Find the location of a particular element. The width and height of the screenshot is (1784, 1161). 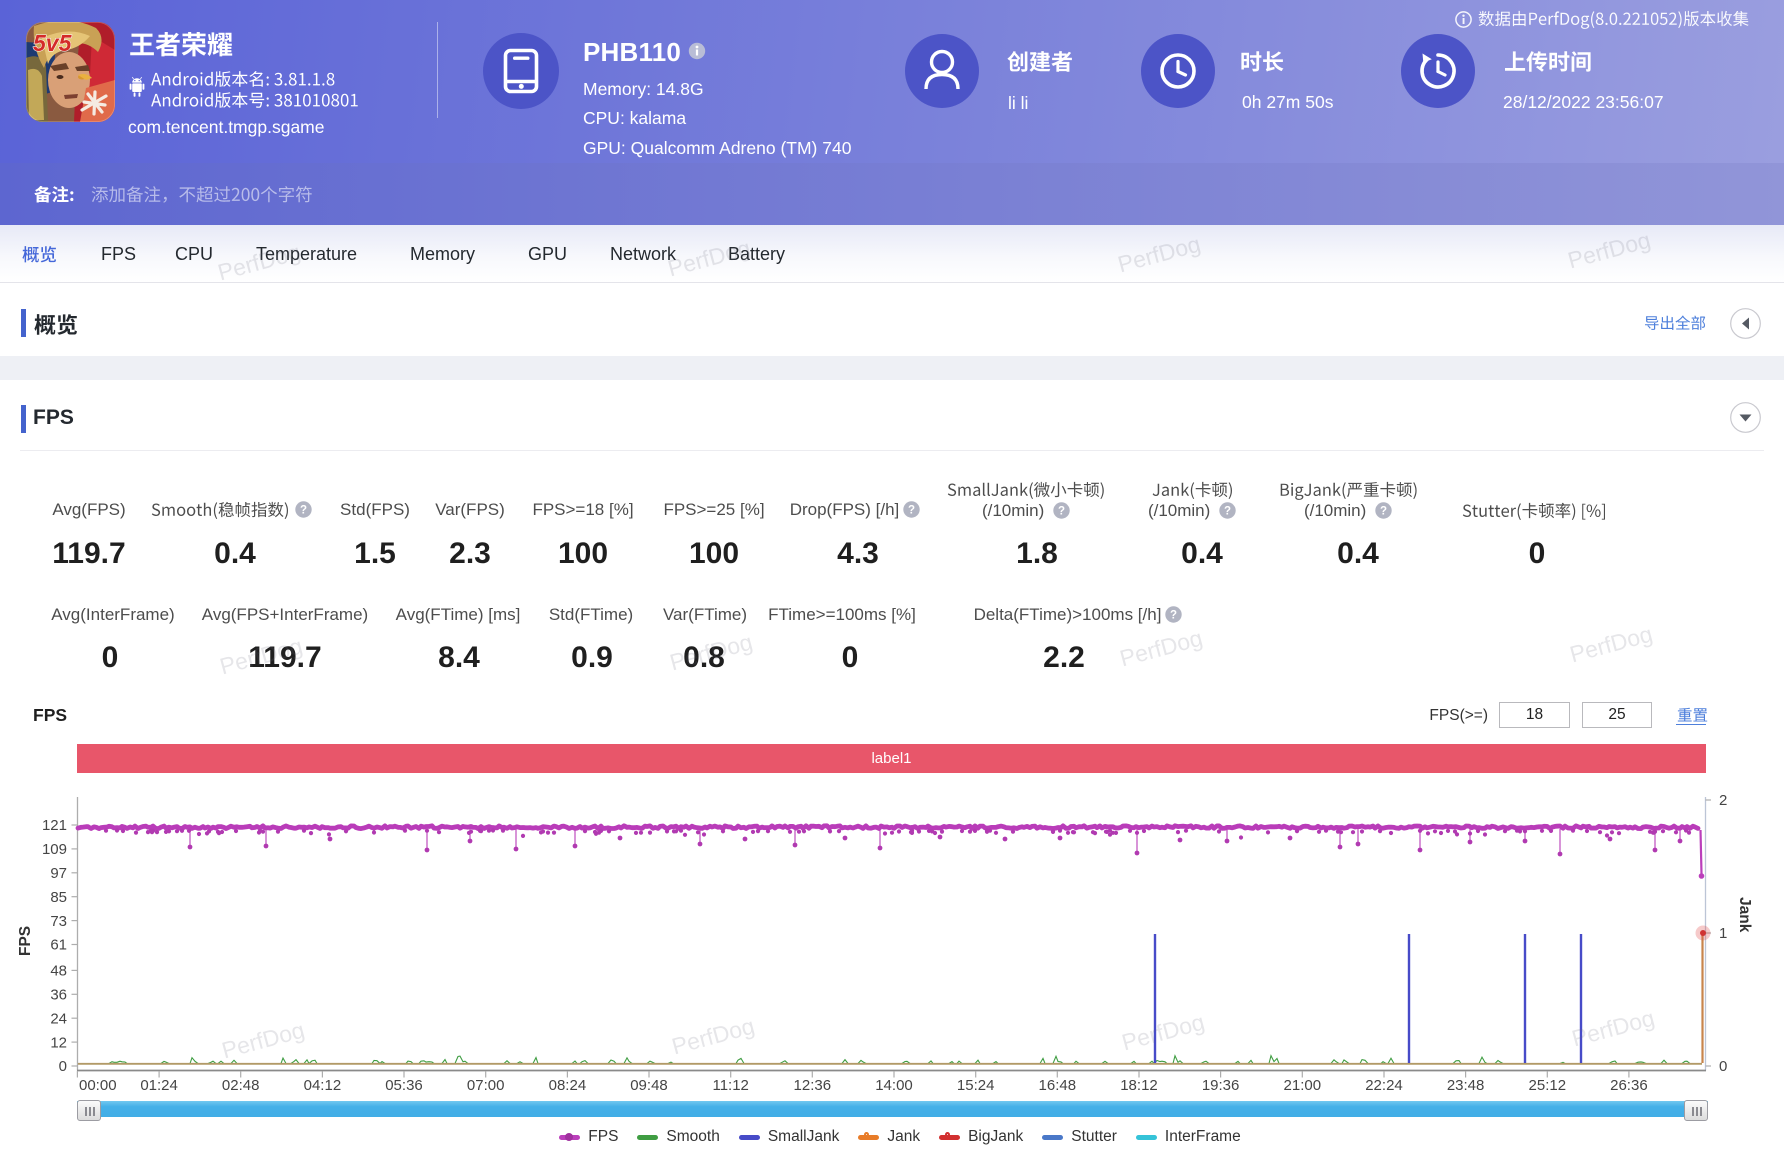

svg-text: 85 is located at coordinates (58, 897).